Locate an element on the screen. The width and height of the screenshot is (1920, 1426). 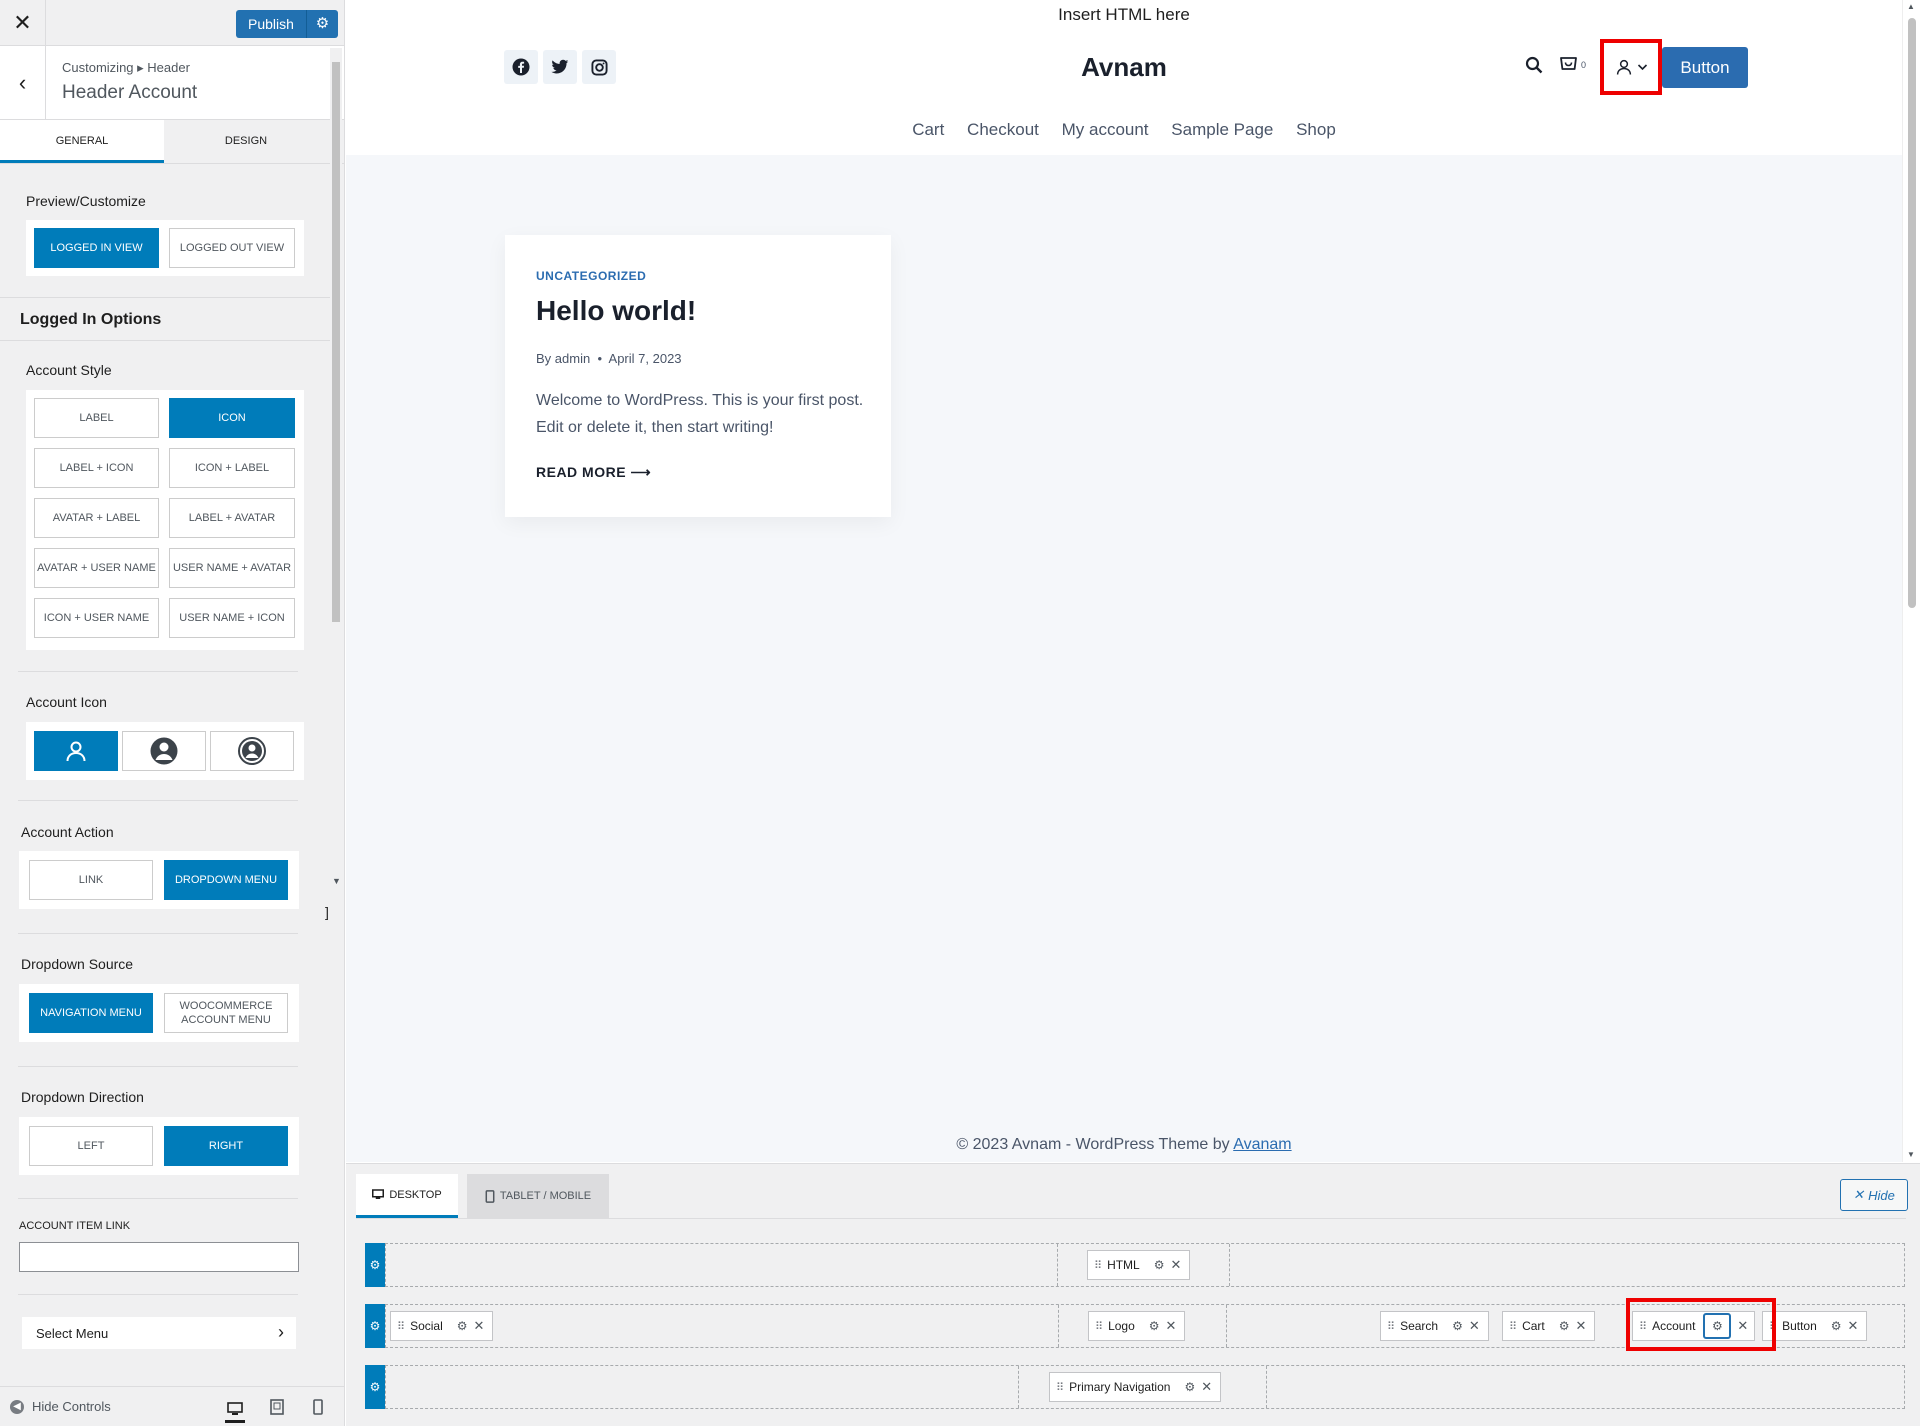
nav-item-my-account: My account is located at coordinates (1105, 129).